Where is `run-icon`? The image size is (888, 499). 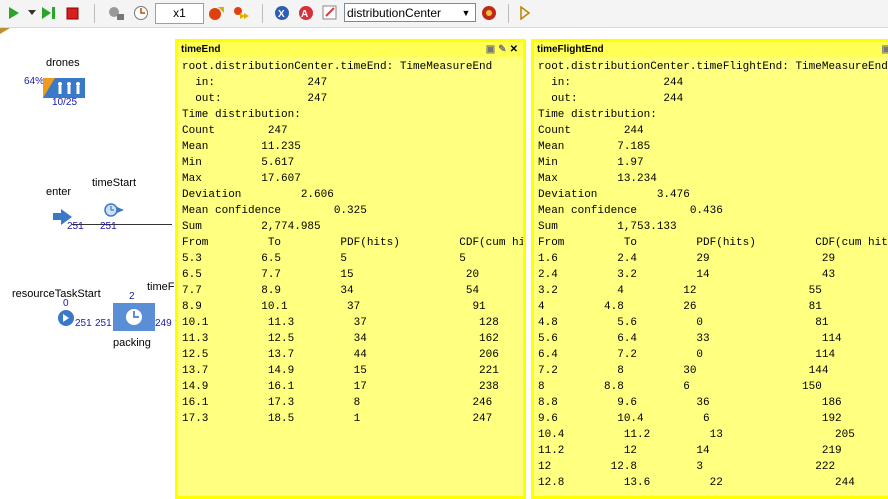
run-icon is located at coordinates (14, 13).